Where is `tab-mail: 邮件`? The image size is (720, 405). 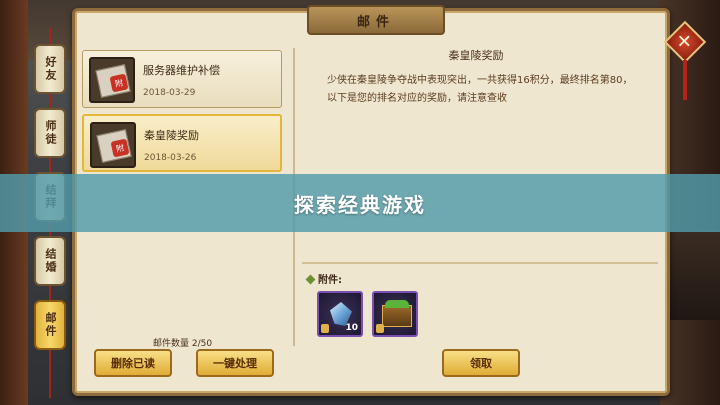
tab-mail: 邮件 is located at coordinates (50, 325).